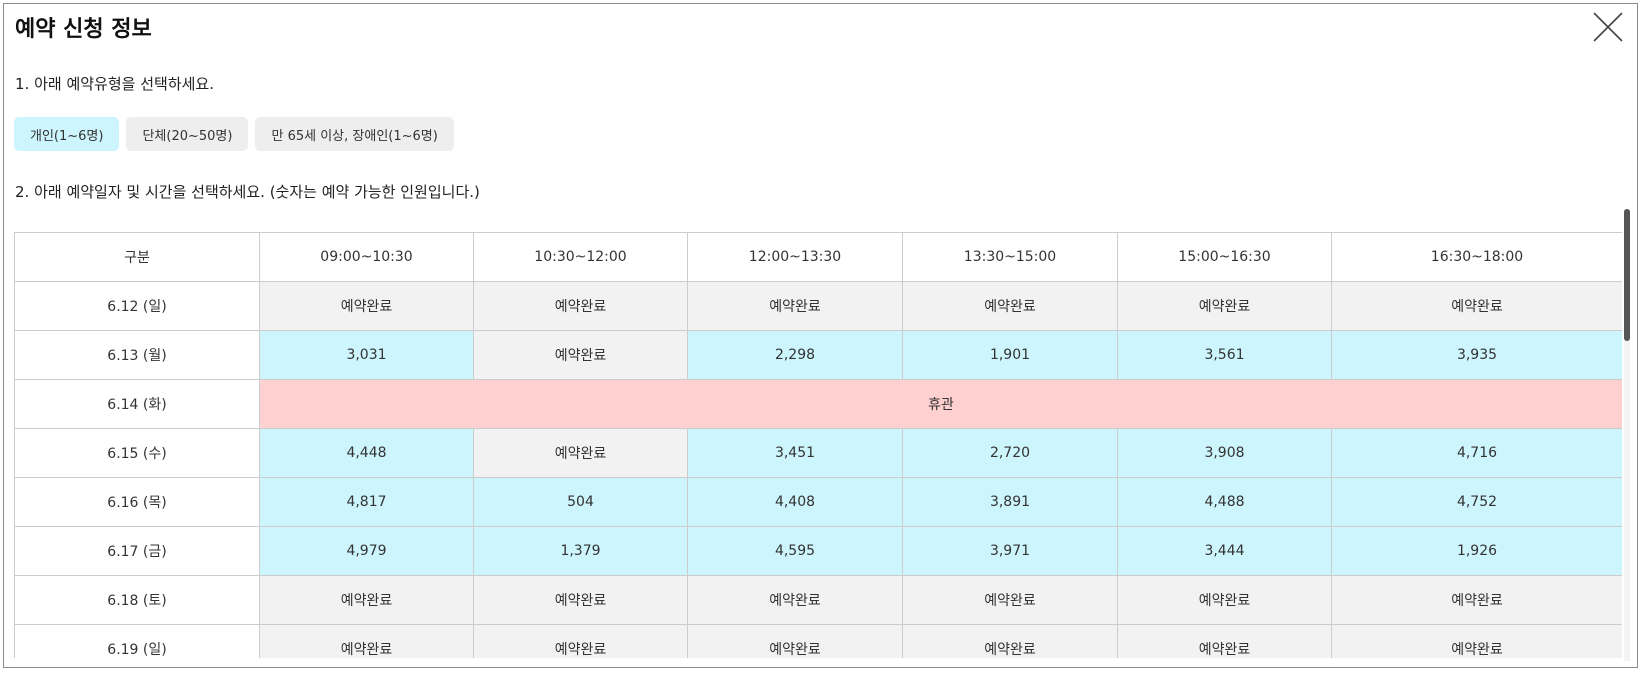 The width and height of the screenshot is (1643, 674). Describe the element at coordinates (137, 306) in the screenshot. I see `date-cell: 6.12 (일)` at that location.